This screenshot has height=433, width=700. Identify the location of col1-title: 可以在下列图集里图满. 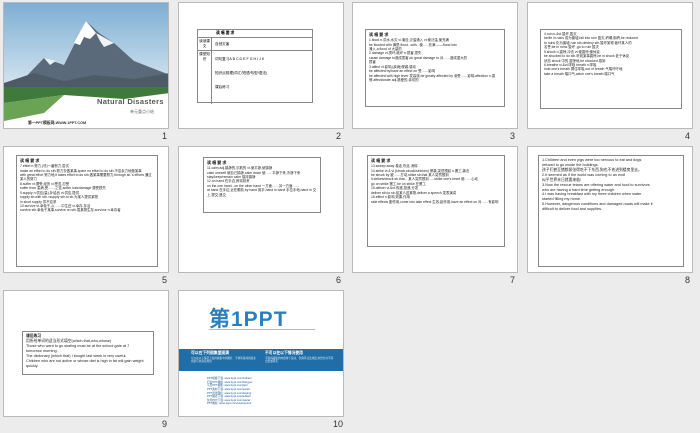
(210, 353).